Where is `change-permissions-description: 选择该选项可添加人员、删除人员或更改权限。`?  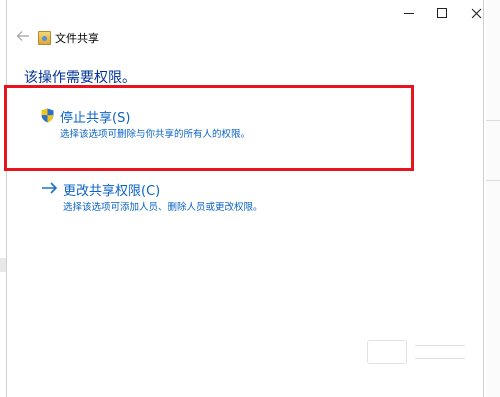 change-permissions-description: 选择该选项可添加人员、删除人员或更改权限。 is located at coordinates (163, 207).